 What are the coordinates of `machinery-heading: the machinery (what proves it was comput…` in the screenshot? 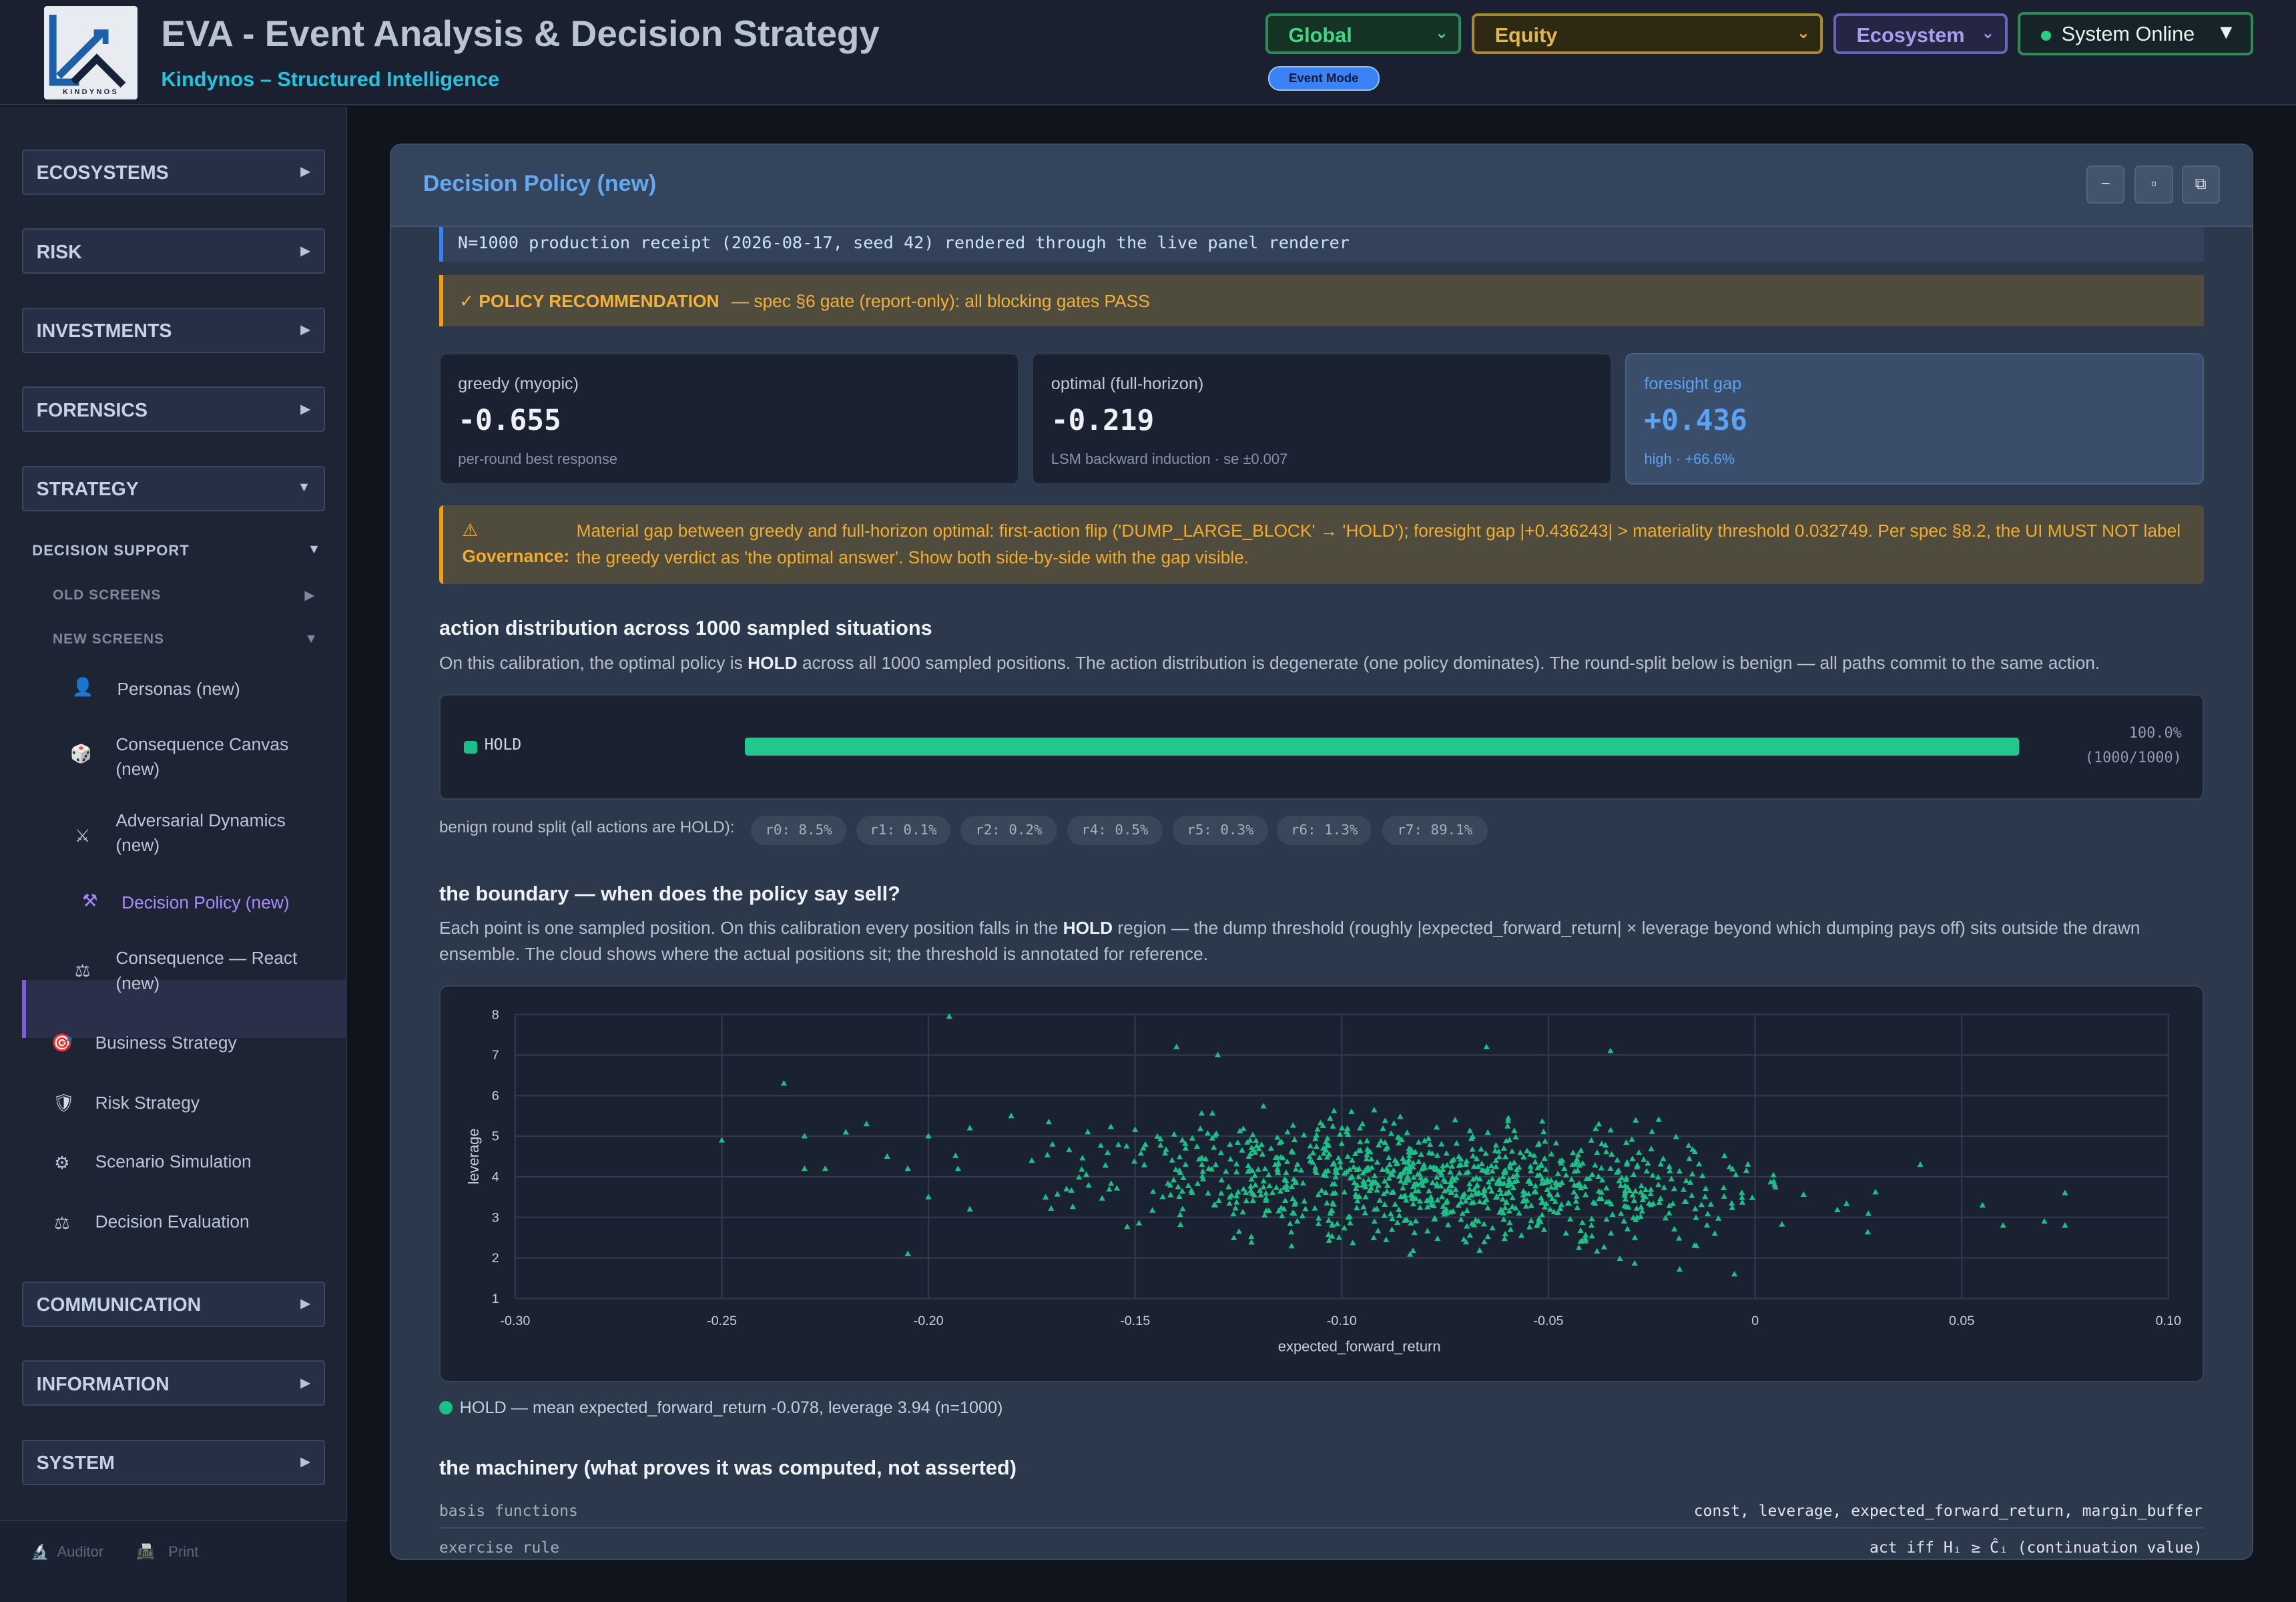 It's located at (728, 1467).